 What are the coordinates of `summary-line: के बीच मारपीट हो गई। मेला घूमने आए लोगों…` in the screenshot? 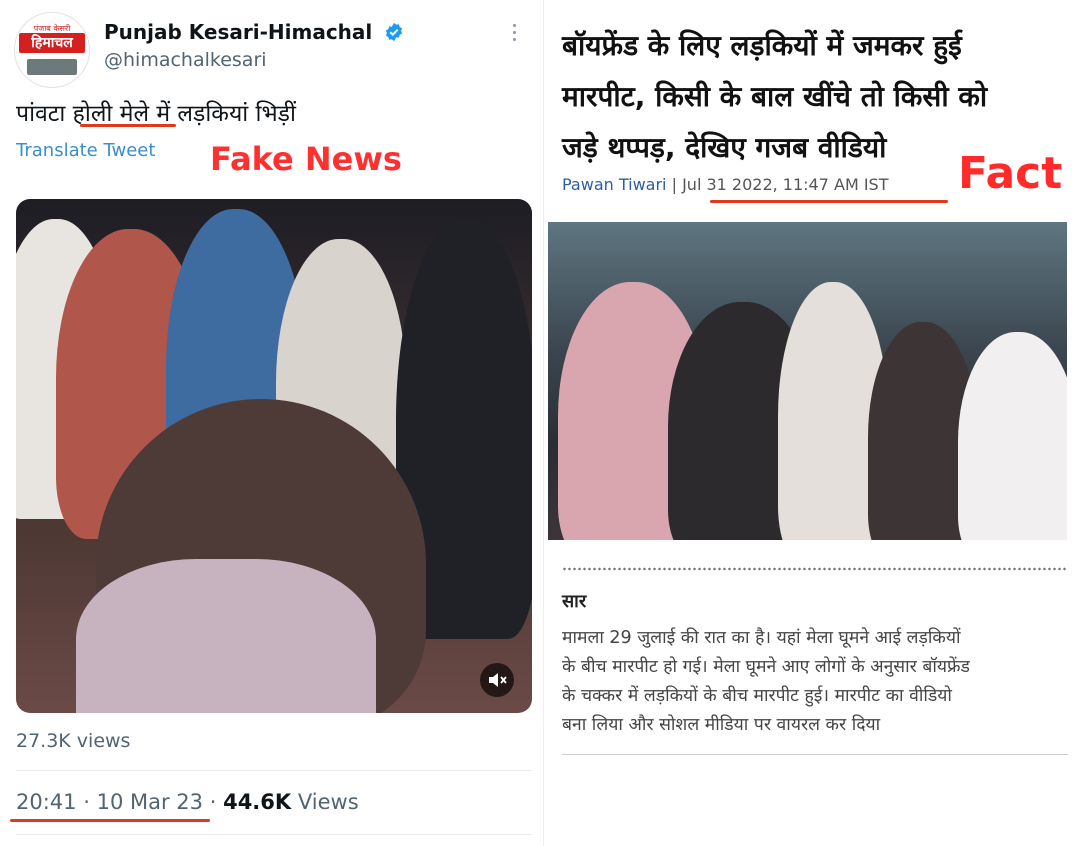 It's located at (766, 667).